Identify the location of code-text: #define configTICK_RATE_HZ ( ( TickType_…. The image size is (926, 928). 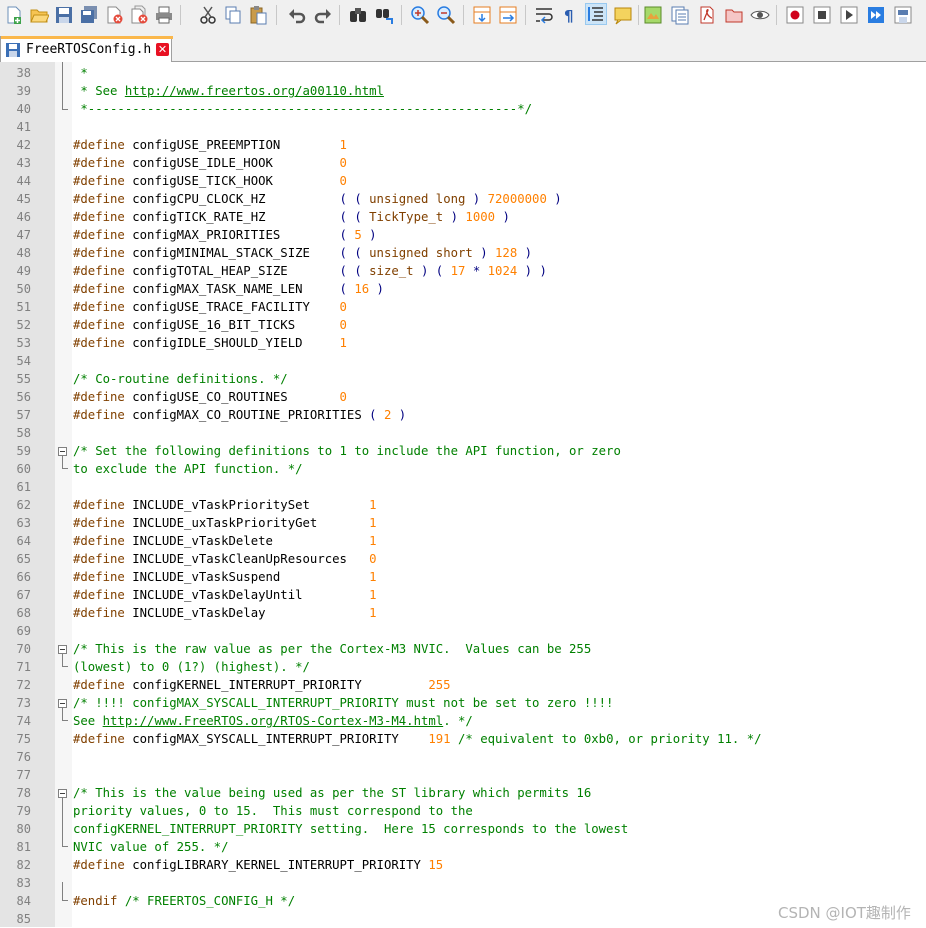
(291, 217).